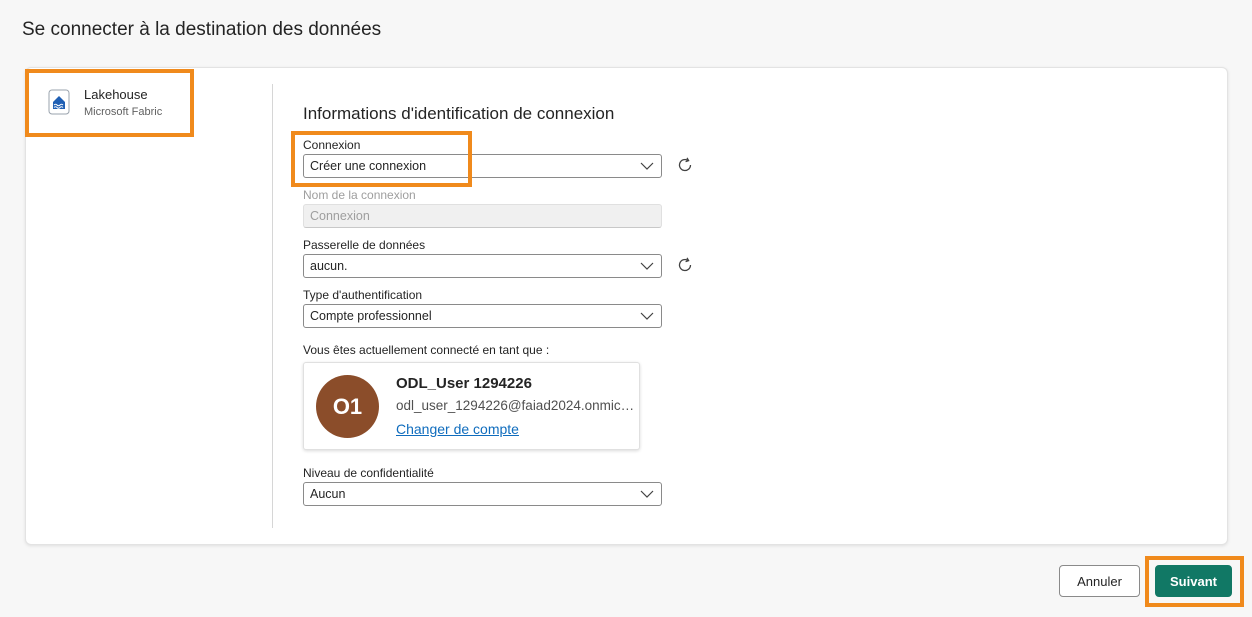  I want to click on next-button: Suivant, so click(1193, 581).